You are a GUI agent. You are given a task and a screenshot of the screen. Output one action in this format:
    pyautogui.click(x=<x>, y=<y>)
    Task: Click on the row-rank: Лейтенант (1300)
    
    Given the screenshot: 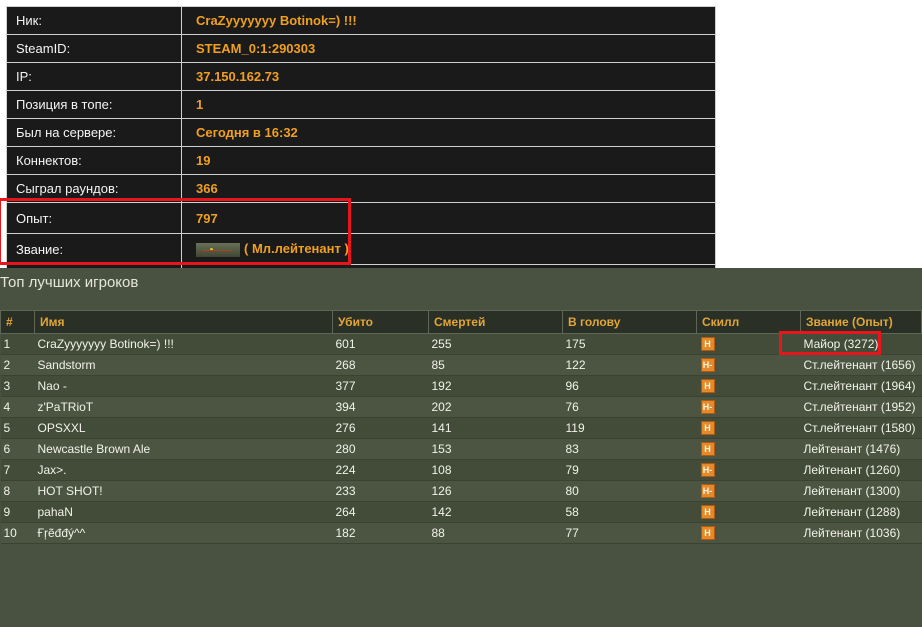 What is the action you would take?
    pyautogui.click(x=852, y=491)
    